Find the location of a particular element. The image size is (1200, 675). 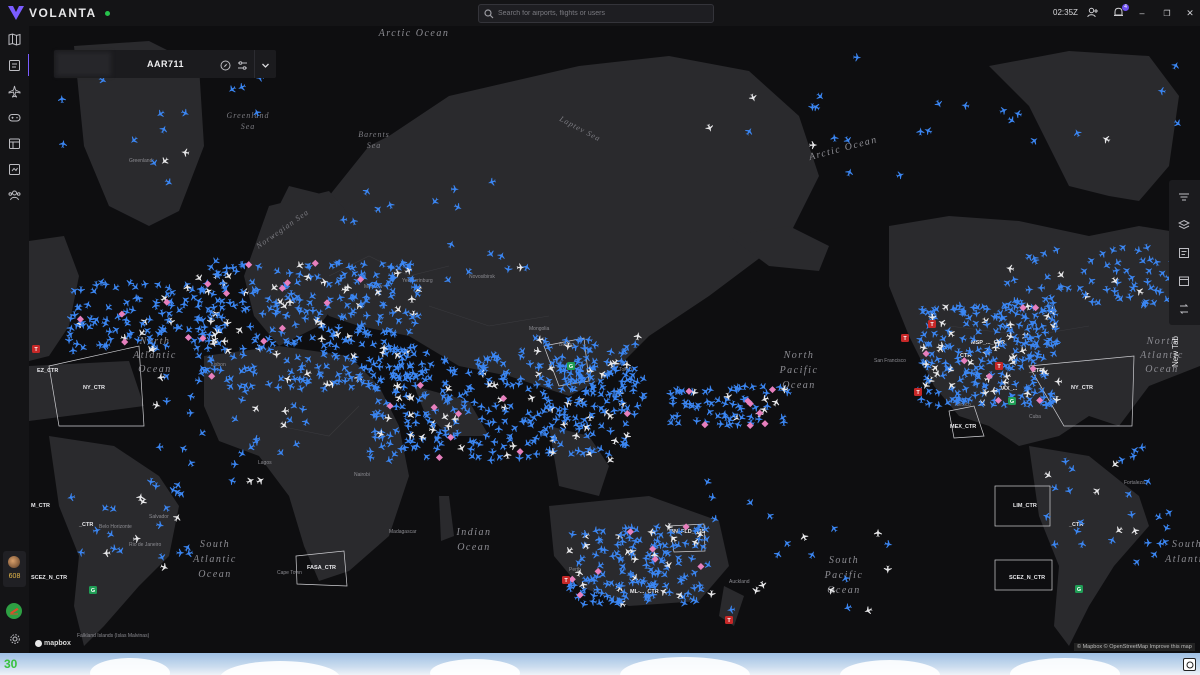

taskbar-app-button is located at coordinates (1189, 664).